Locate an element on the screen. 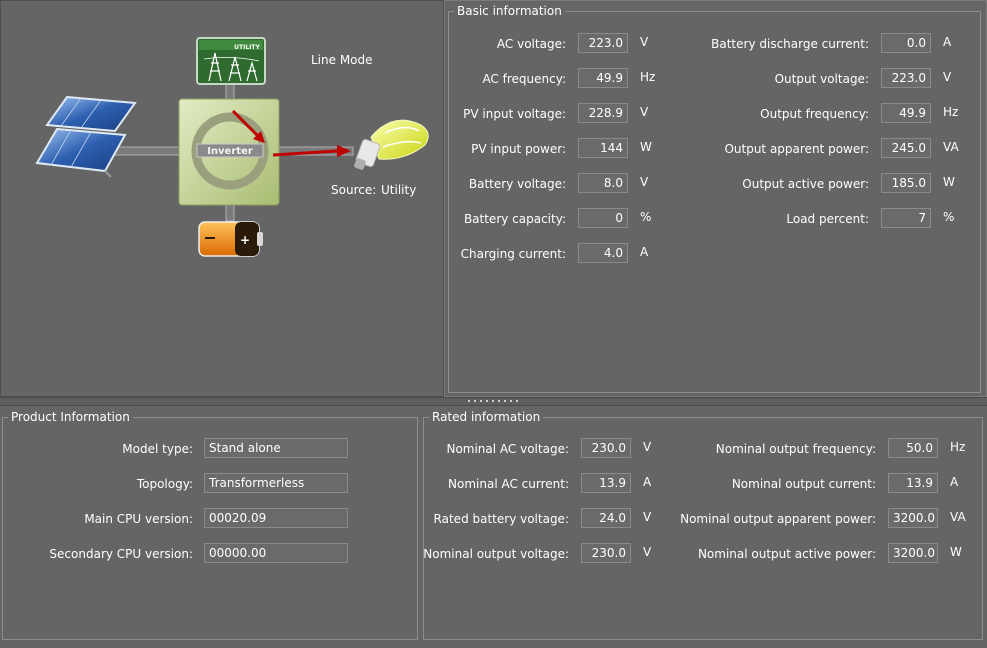  basic-left-row: PV input voltage: is located at coordinates (507, 115).